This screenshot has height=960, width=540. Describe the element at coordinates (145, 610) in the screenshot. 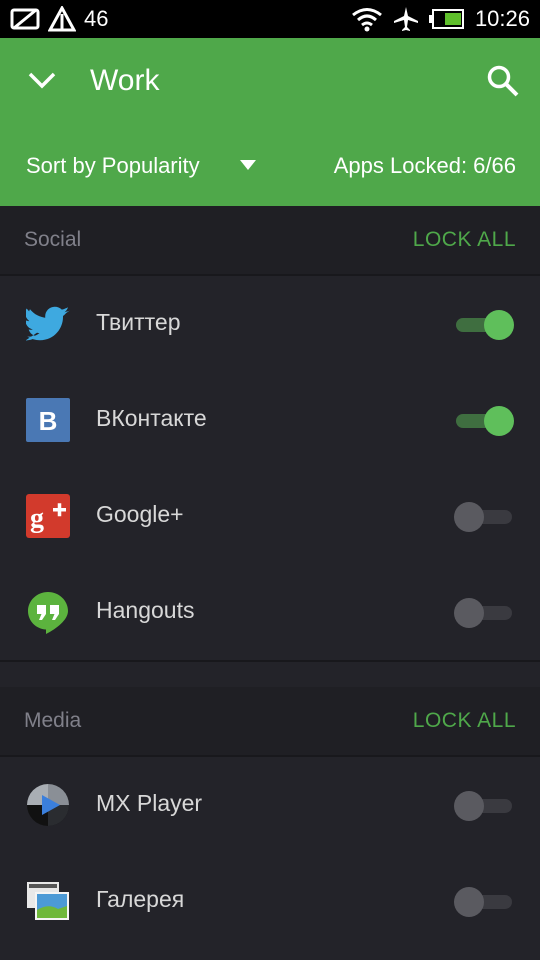

I see `app-name: Hangouts` at that location.